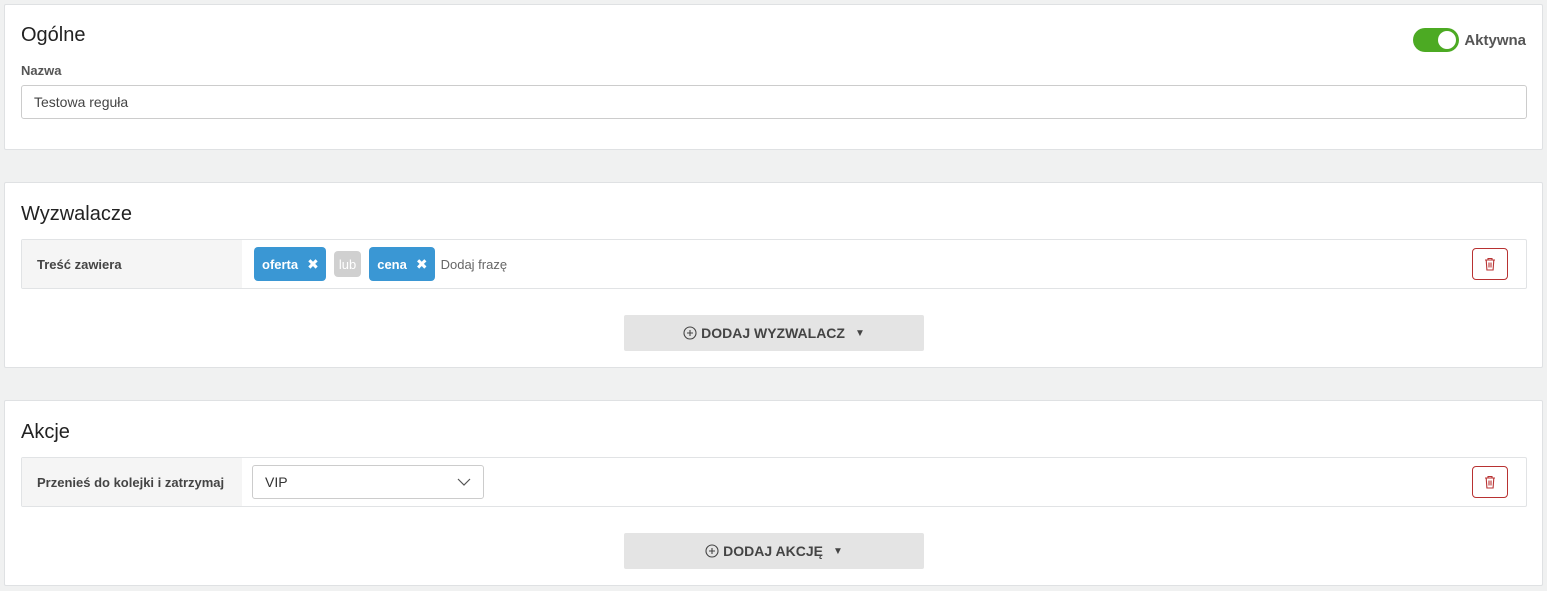 The image size is (1547, 591). Describe the element at coordinates (392, 264) in the screenshot. I see `phrase-chip-label: cena` at that location.